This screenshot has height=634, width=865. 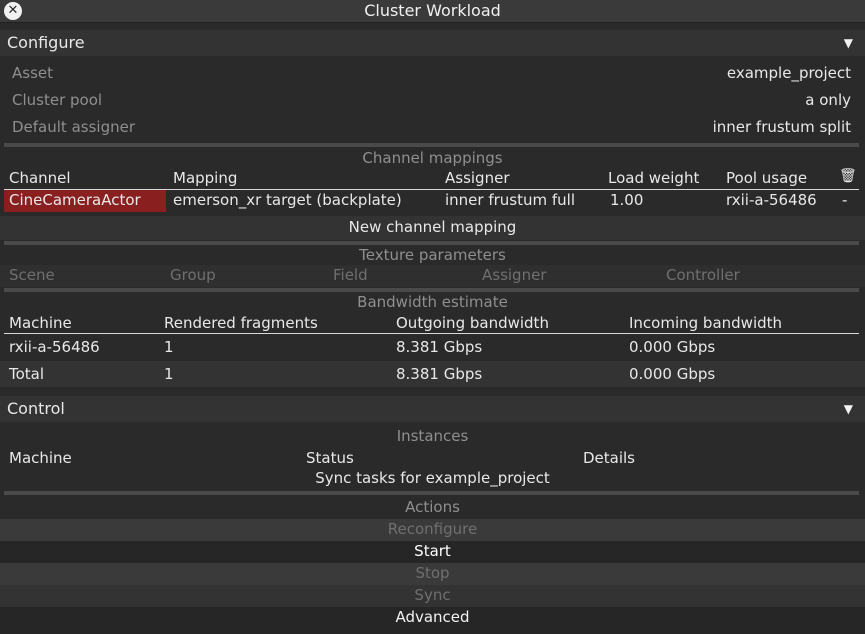 I want to click on bandwidth-title: Bandwidth estimate, so click(x=432, y=302).